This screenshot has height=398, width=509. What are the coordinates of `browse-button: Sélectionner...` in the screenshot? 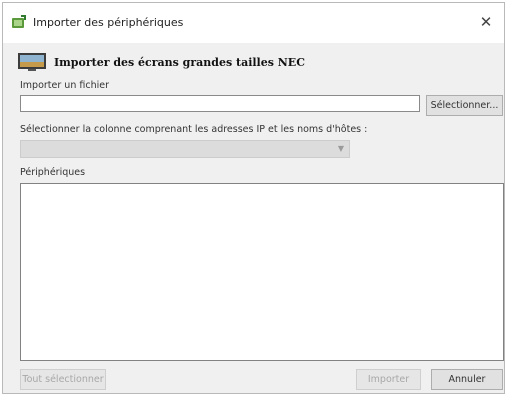 It's located at (464, 105).